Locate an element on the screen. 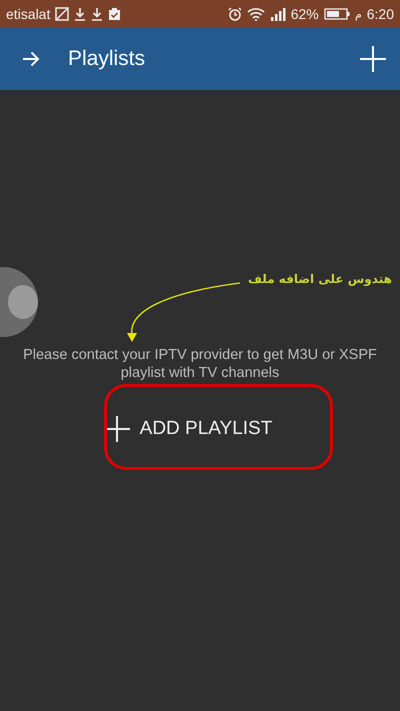 This screenshot has width=400, height=711. battery-icon is located at coordinates (337, 14).